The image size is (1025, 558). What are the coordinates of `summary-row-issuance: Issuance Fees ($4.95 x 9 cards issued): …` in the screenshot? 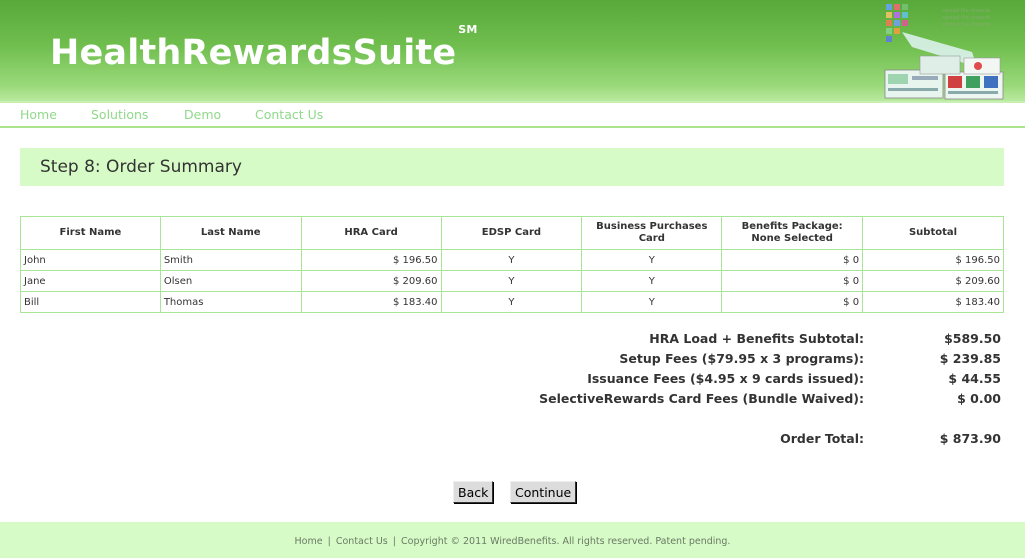 It's located at (712, 381).